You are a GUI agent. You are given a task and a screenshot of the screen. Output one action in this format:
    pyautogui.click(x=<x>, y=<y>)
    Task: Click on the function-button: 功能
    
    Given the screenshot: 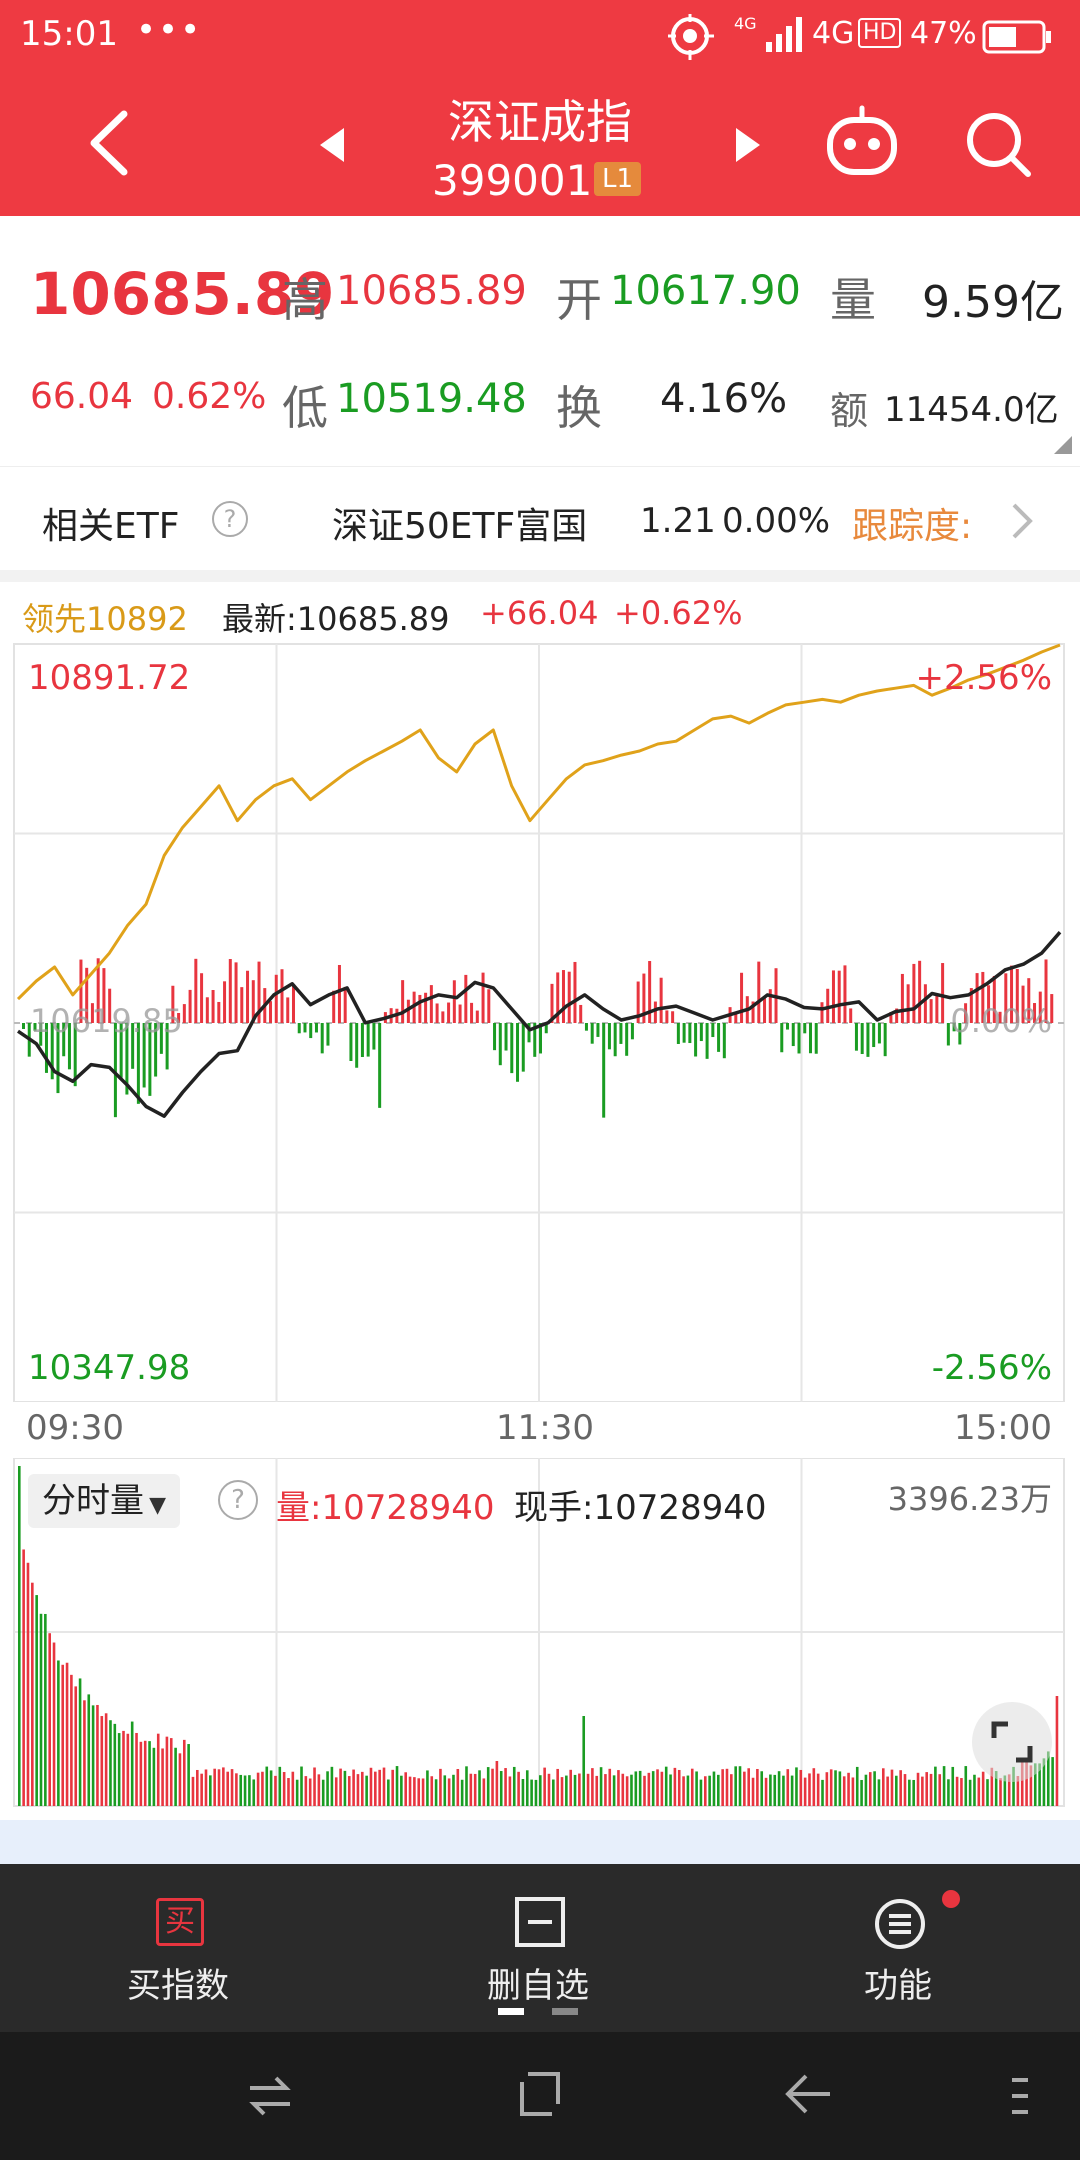 What is the action you would take?
    pyautogui.click(x=900, y=1942)
    